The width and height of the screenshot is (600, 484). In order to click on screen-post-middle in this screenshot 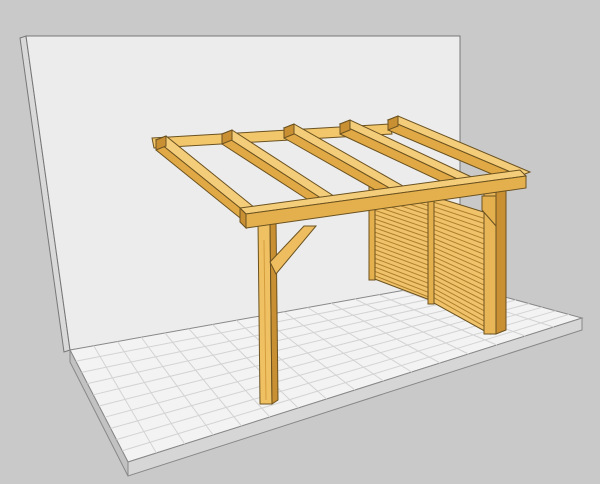, I will do `click(431, 247)`.